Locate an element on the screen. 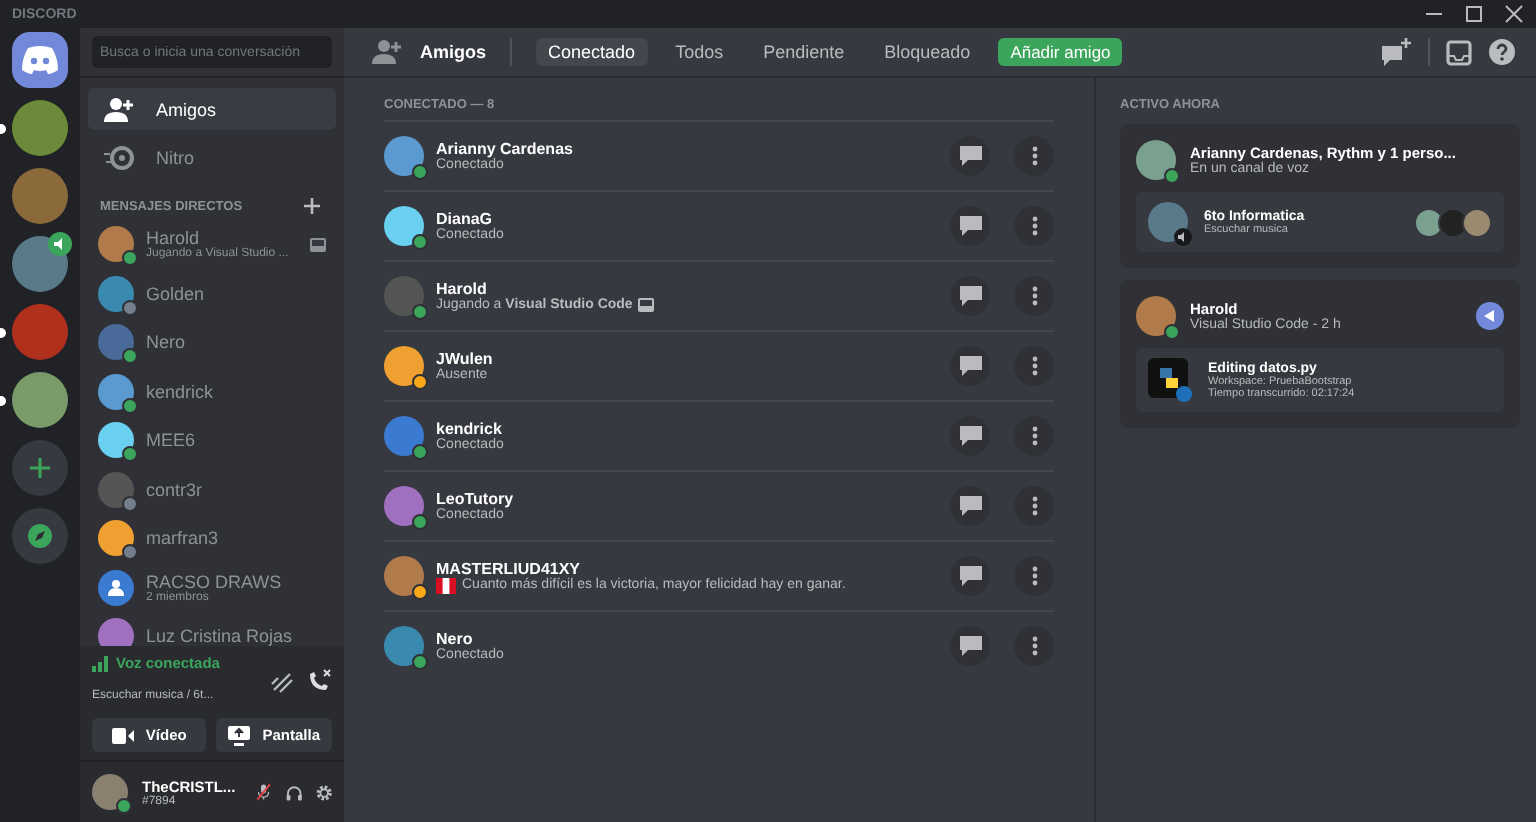 The height and width of the screenshot is (822, 1536). explore-button is located at coordinates (40, 536).